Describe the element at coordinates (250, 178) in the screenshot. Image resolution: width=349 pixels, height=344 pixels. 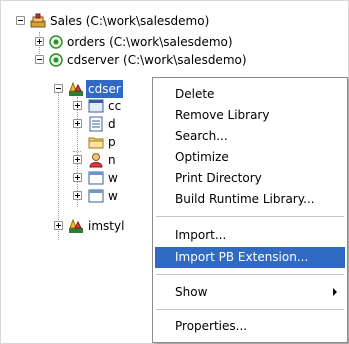
I see `menu-item-print-directory: Print Directory` at that location.